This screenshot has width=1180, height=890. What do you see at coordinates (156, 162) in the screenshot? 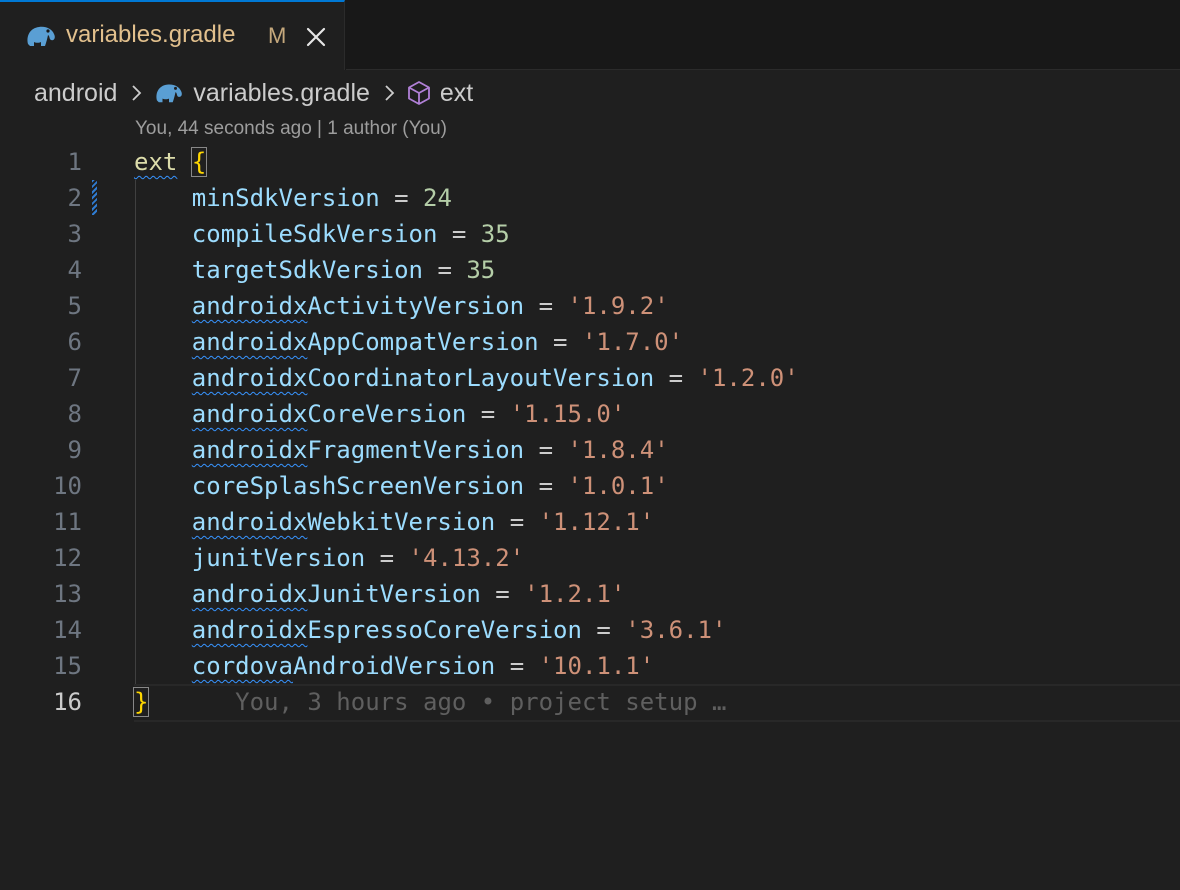
I see `code-keyword: ext` at bounding box center [156, 162].